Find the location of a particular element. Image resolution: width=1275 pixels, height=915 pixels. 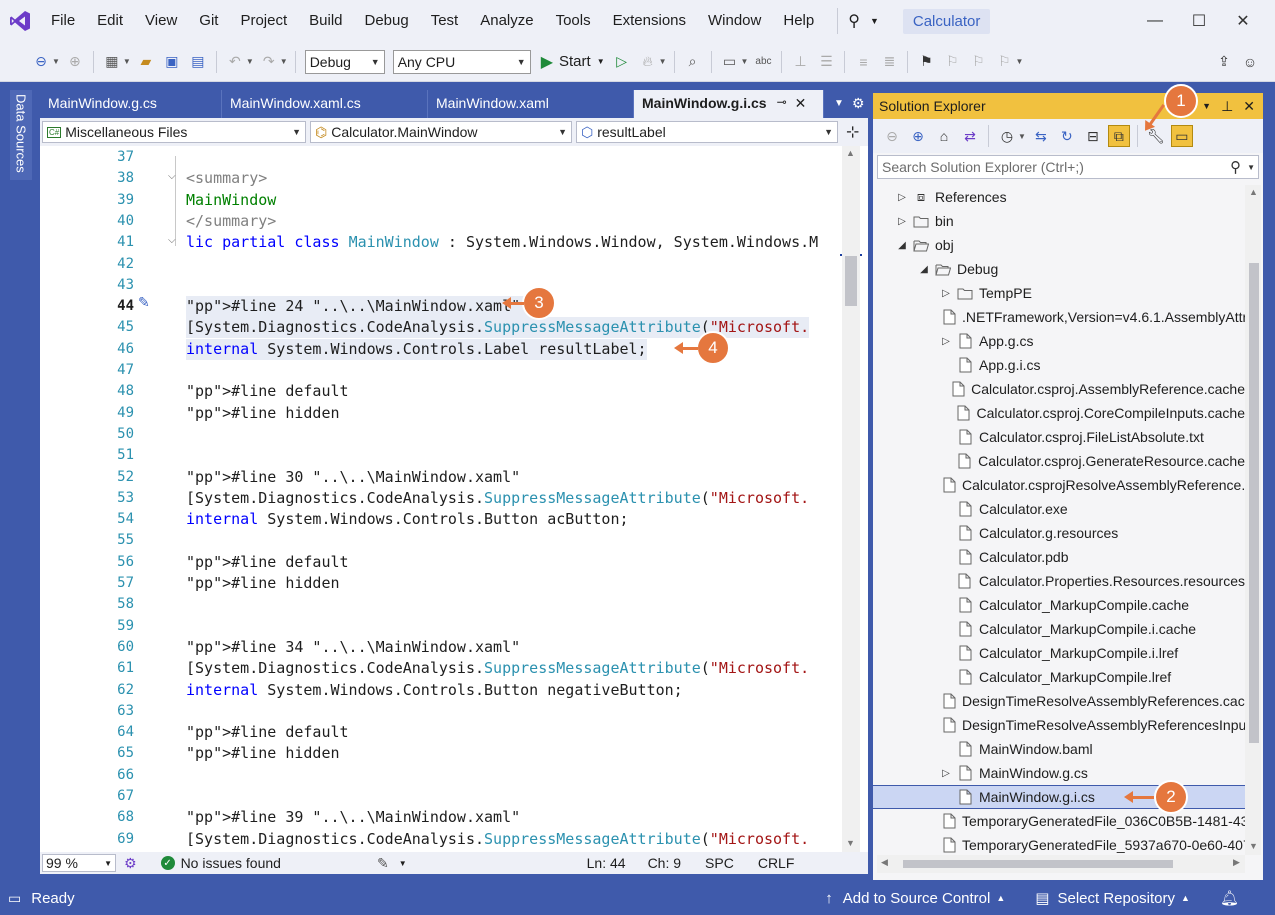

prev-bookmark-icon: ⚐ is located at coordinates (952, 62).